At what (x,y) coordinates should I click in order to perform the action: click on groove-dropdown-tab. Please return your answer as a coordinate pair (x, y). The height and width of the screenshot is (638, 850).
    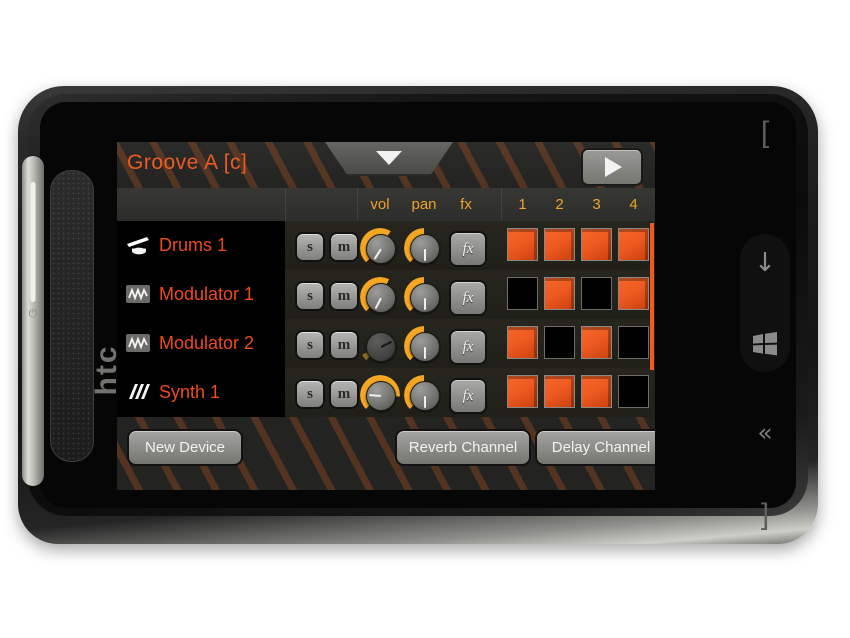
    Looking at the image, I should click on (389, 159).